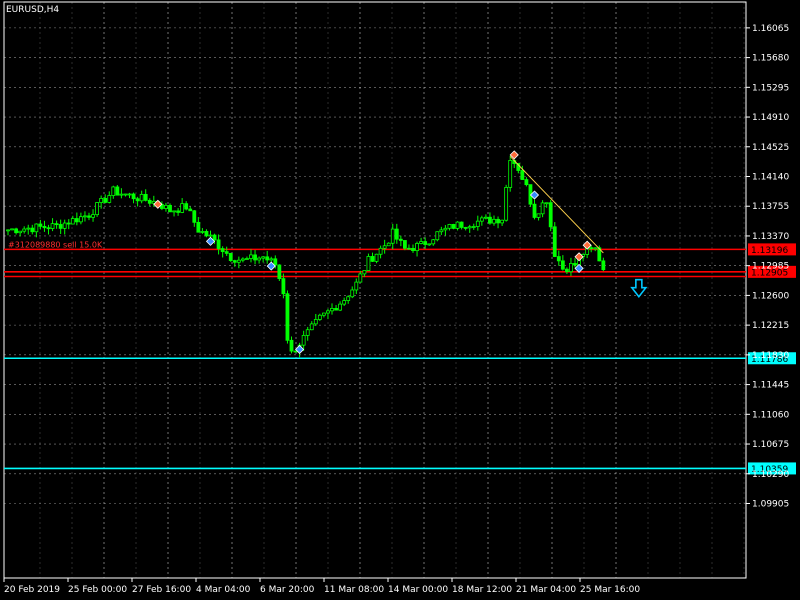 This screenshot has height=600, width=800. What do you see at coordinates (610, 590) in the screenshot?
I see `time-tick-label: 25 Mar 16:00` at bounding box center [610, 590].